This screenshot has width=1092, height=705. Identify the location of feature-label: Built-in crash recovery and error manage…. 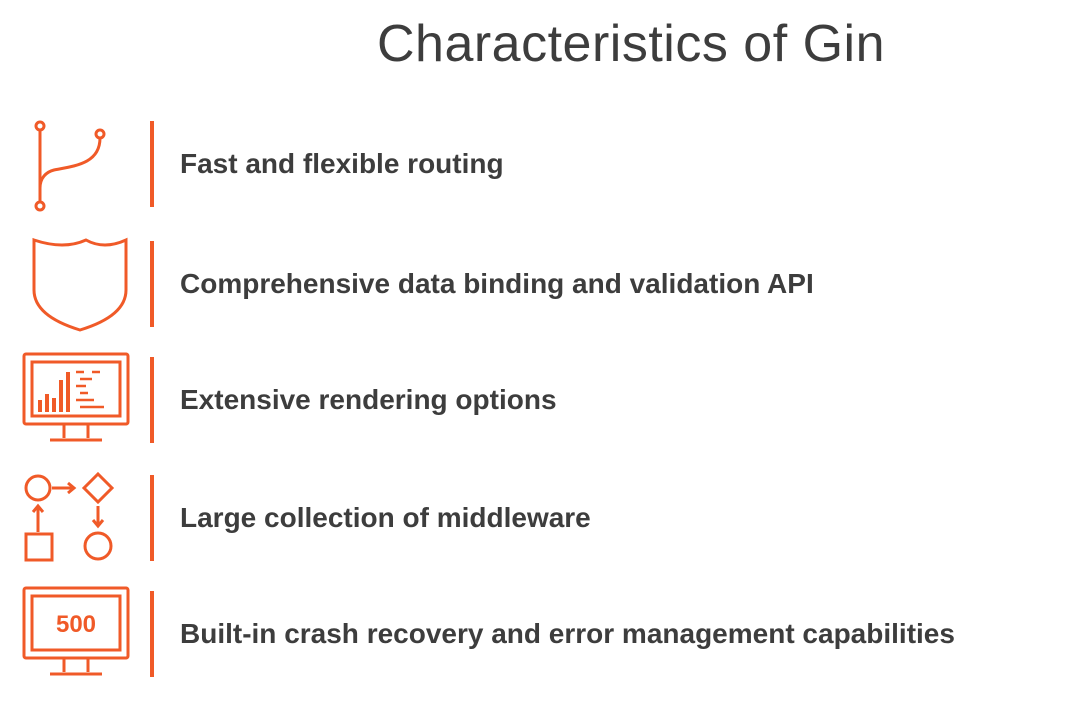
(567, 633).